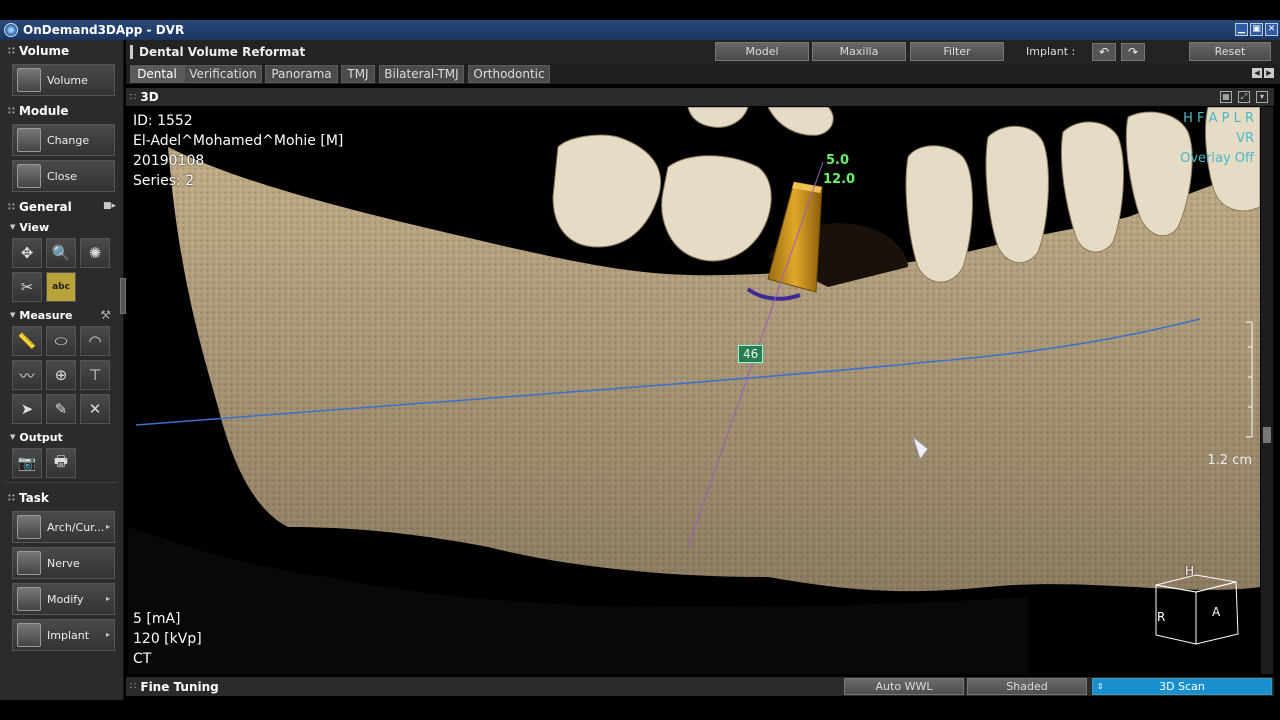  I want to click on volume-button: Volume, so click(63, 80).